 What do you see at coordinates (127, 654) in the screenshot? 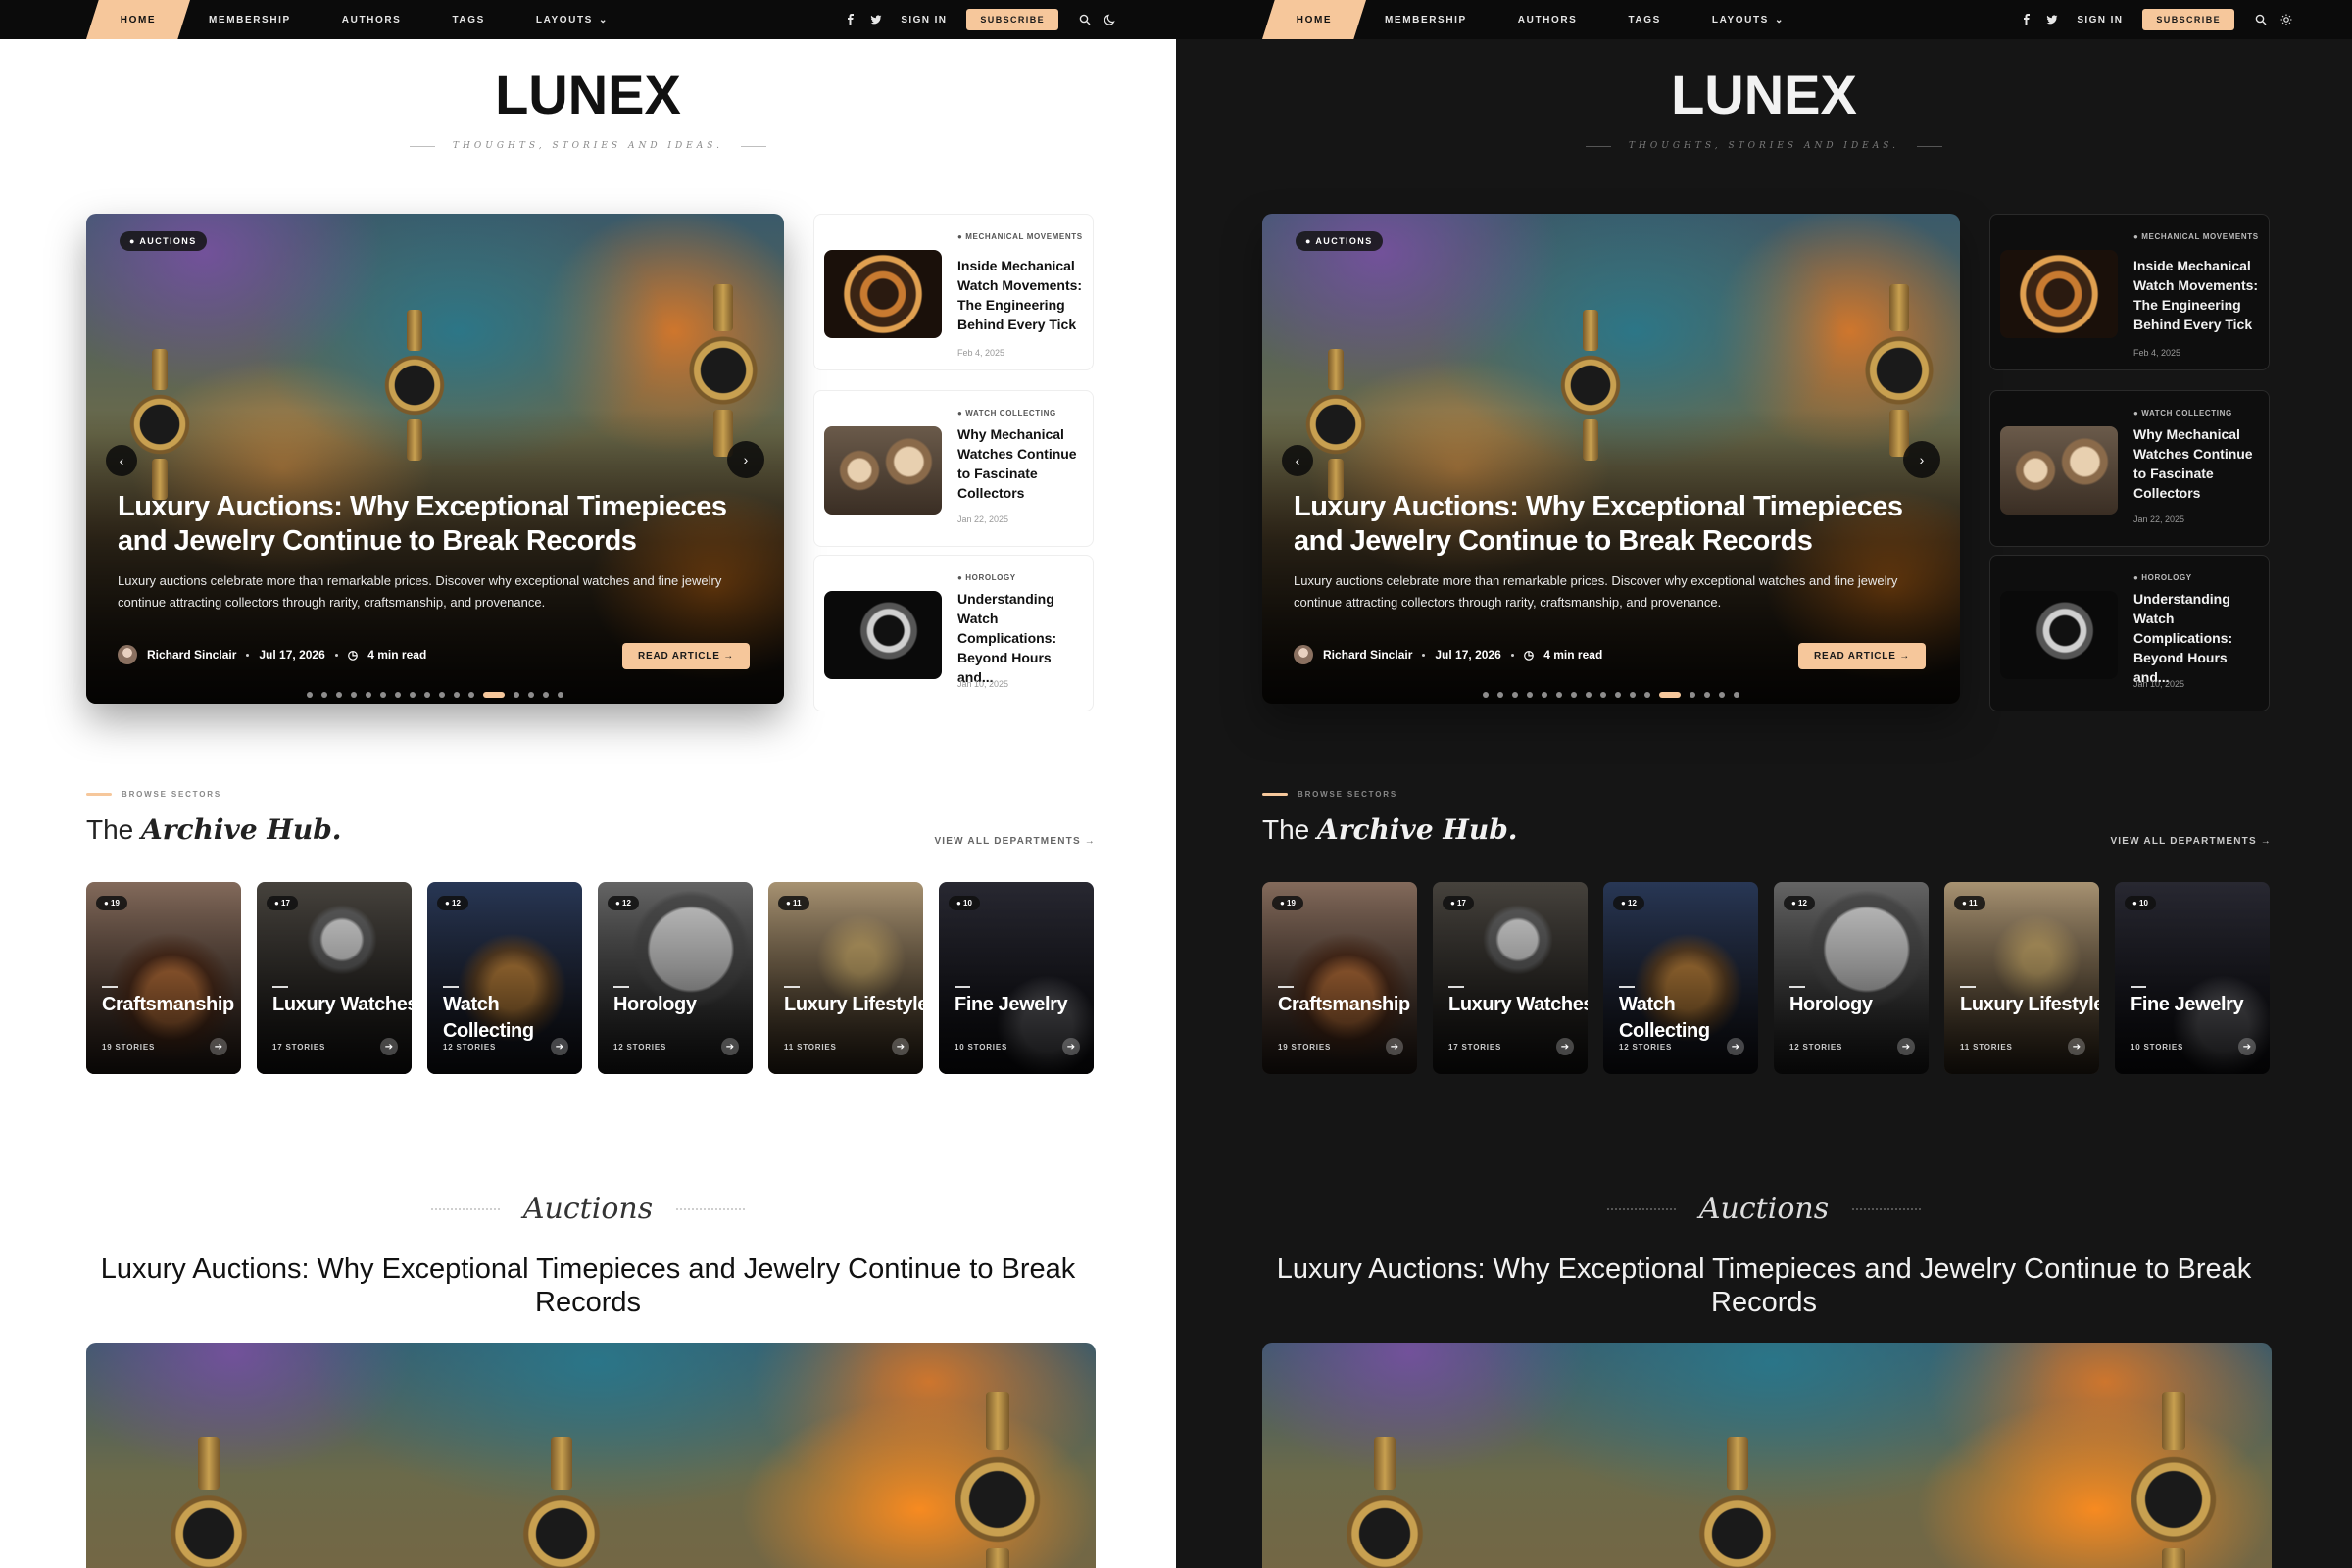
I see `avatar` at bounding box center [127, 654].